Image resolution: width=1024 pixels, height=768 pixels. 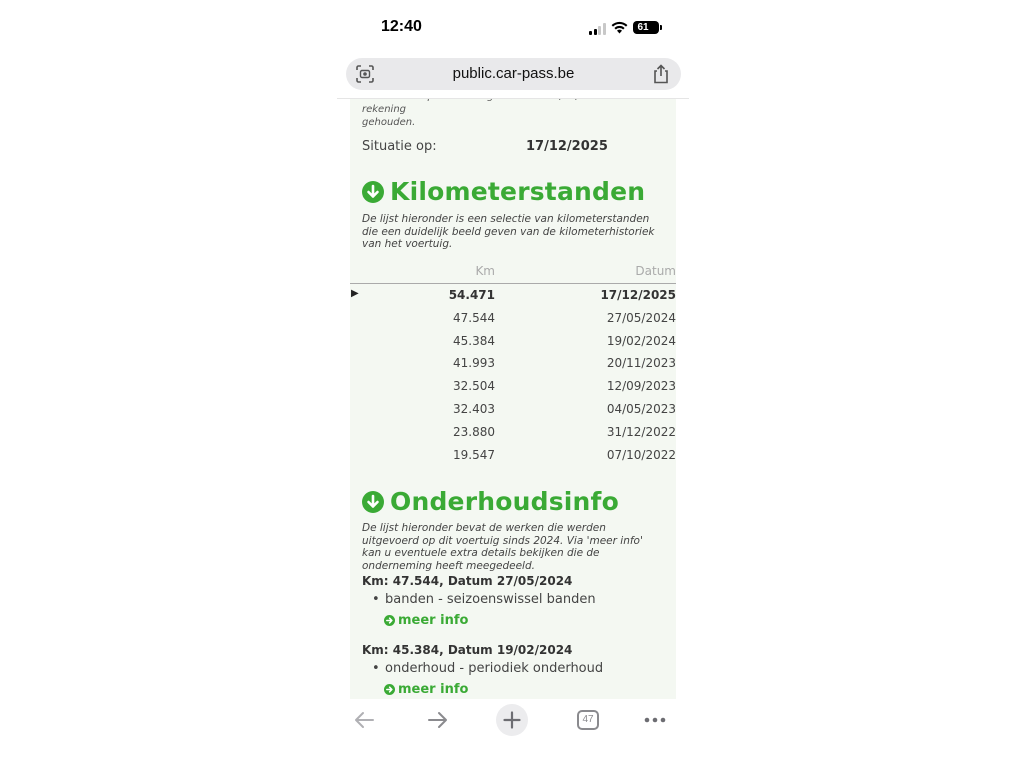 What do you see at coordinates (474, 363) in the screenshot?
I see `km-cell: 41.993` at bounding box center [474, 363].